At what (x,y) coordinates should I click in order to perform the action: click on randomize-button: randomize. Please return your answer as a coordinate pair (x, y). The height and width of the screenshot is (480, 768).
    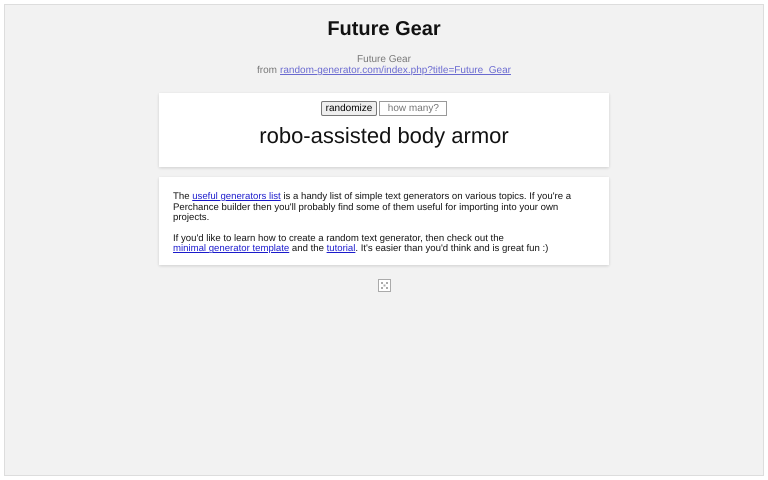
    Looking at the image, I should click on (349, 108).